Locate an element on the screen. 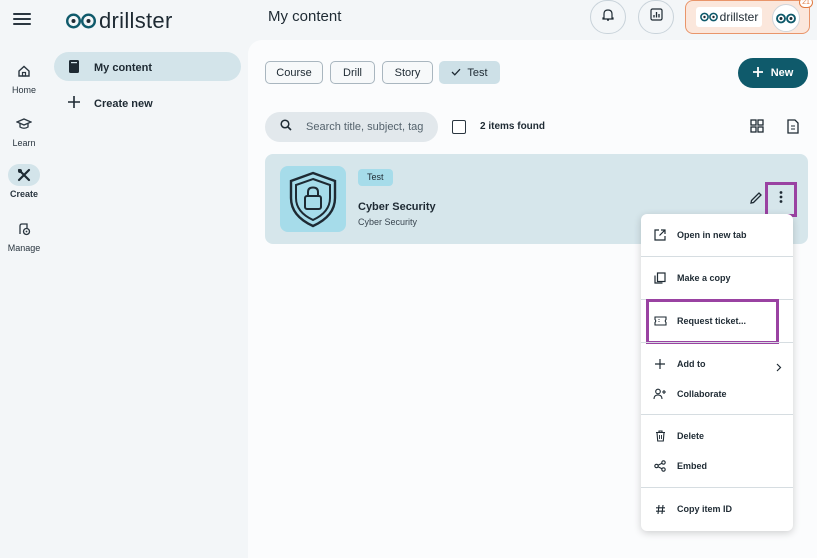 The image size is (817, 558). request-ticket-highlight is located at coordinates (712, 321).